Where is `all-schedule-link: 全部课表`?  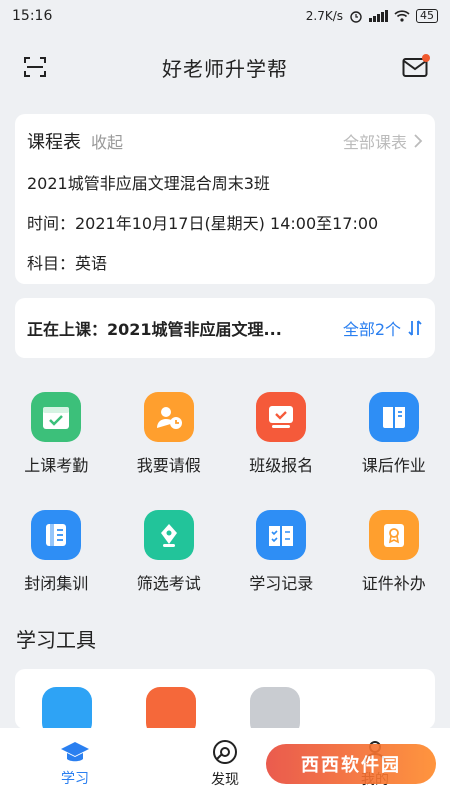
all-schedule-link: 全部课表 is located at coordinates (383, 141).